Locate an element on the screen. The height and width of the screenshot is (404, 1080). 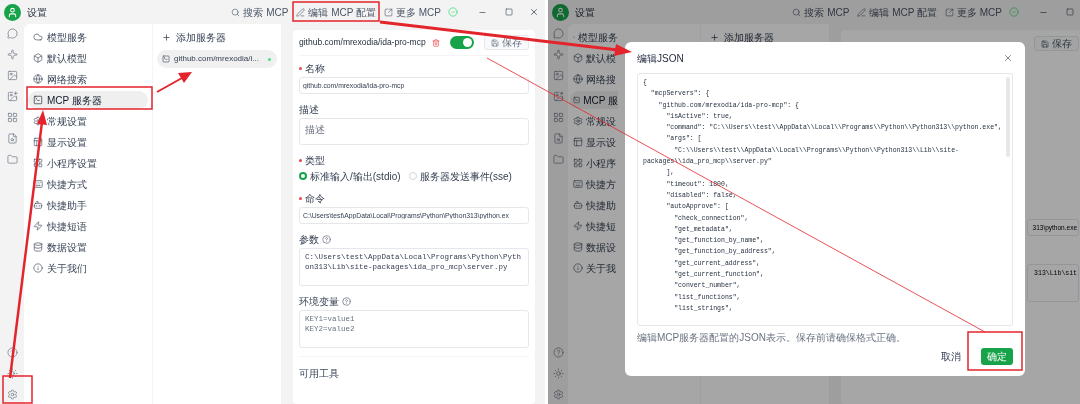
globe-icon is located at coordinates (38, 79).